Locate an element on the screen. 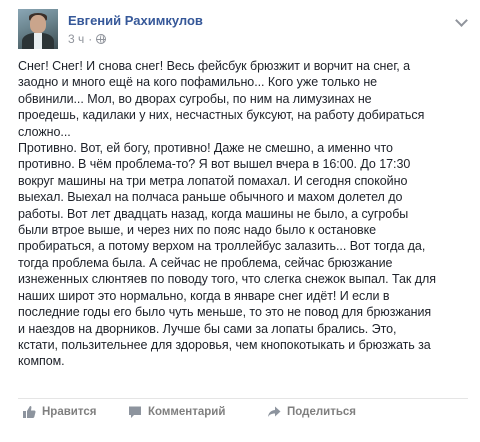  avatar-face is located at coordinates (38, 24).